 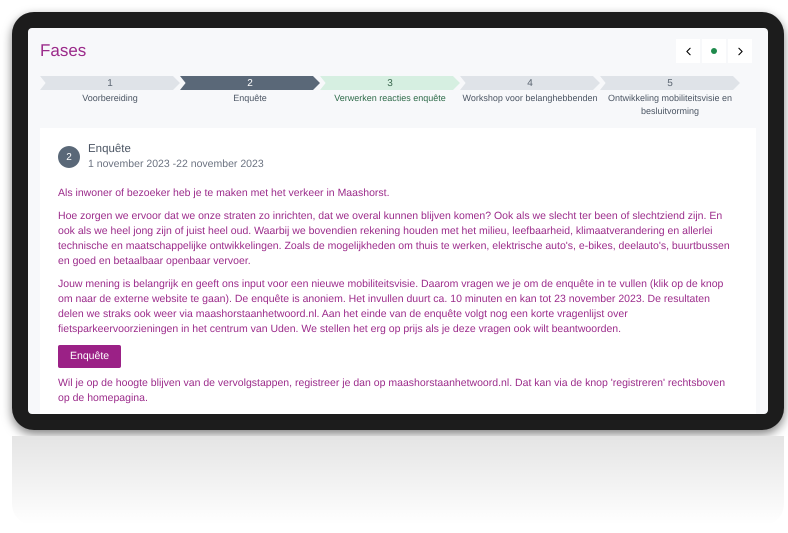 I want to click on paragraph: Wil je op de hoogte blijven van de vervolgstappen, registreer je dan op maashorstaanhetwoord.nl. Dat kan via de knop 'registreren' rechtsboven op de homepagina., so click(x=392, y=391).